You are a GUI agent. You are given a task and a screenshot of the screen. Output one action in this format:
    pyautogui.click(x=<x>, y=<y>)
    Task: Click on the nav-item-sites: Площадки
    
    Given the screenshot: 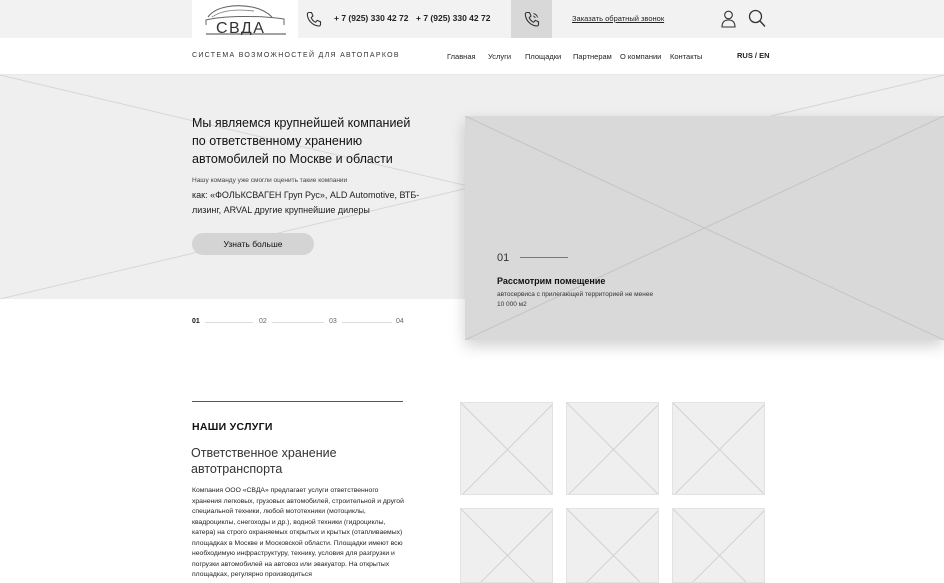 What is the action you would take?
    pyautogui.click(x=543, y=56)
    